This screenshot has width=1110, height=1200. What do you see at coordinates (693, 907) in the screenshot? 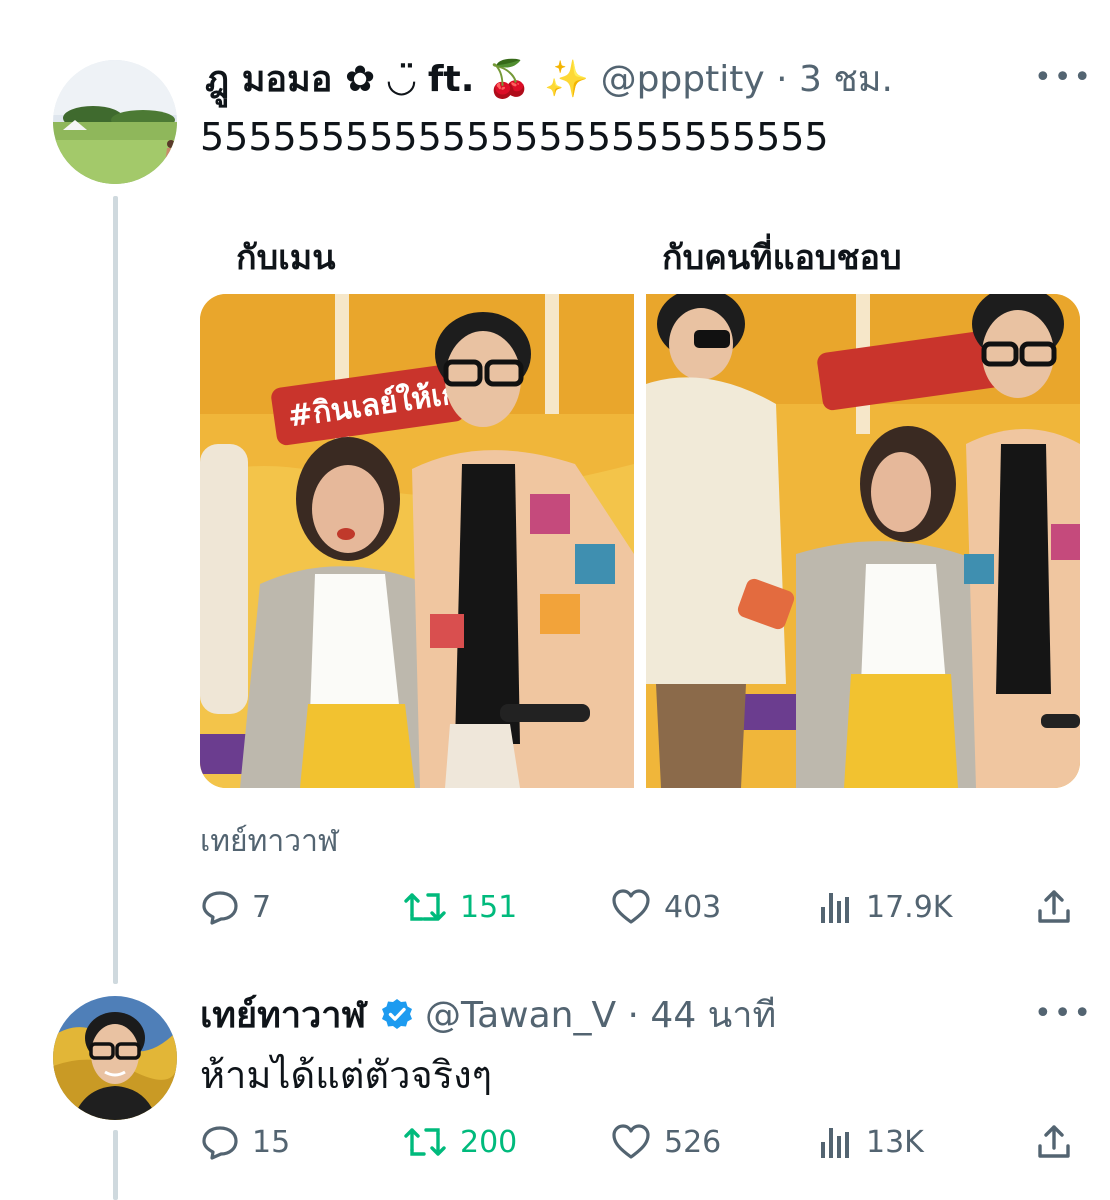
I see `like-count: 403` at bounding box center [693, 907].